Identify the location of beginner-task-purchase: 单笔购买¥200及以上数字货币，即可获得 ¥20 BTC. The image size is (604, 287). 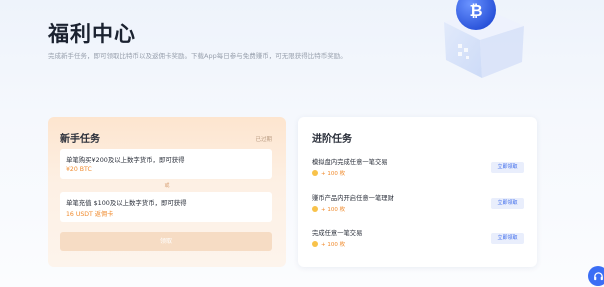
(166, 164).